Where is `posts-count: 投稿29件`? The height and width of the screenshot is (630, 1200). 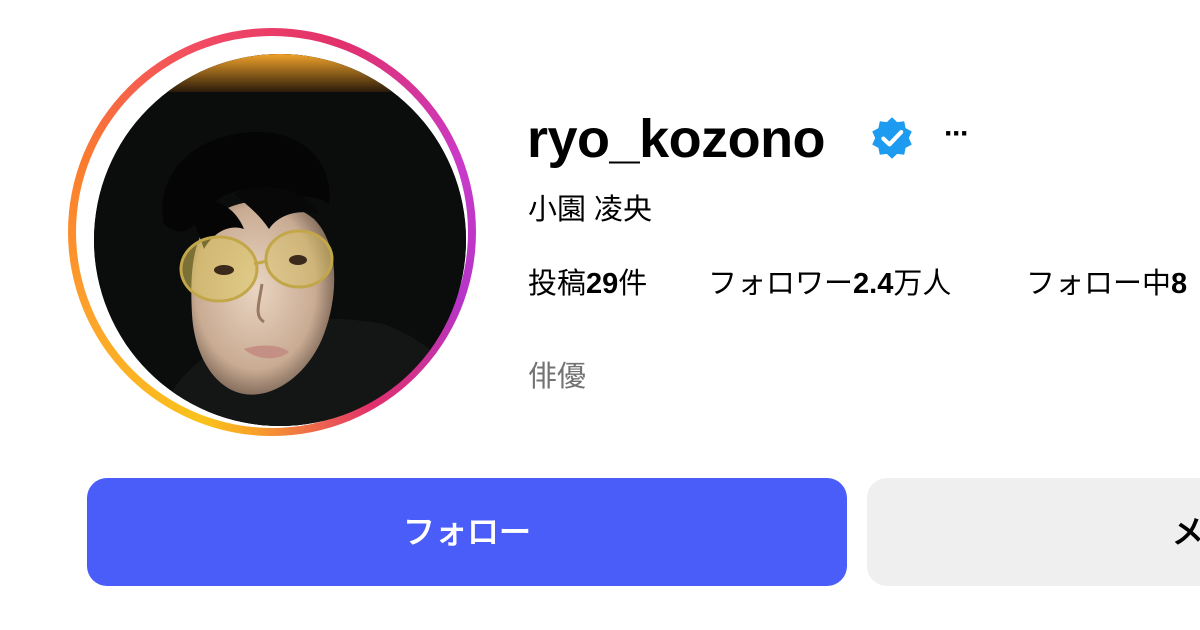
posts-count: 投稿29件 is located at coordinates (587, 284).